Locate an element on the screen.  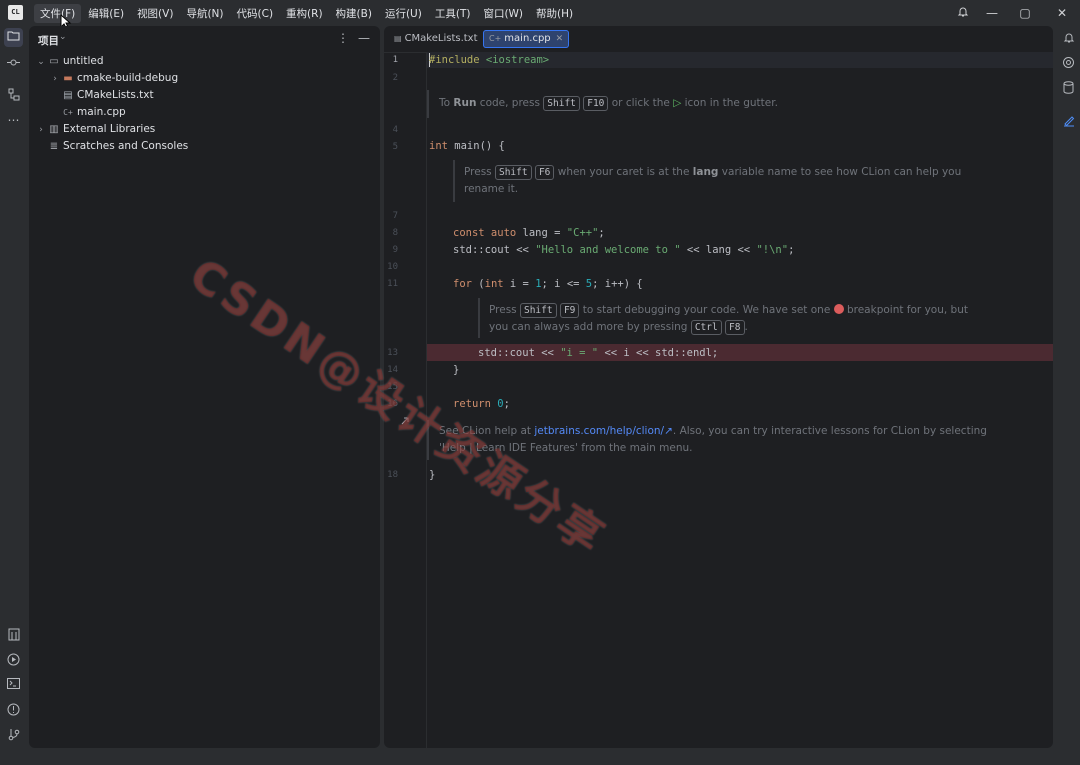
tree-item-label: untitled is located at coordinates (83, 61).